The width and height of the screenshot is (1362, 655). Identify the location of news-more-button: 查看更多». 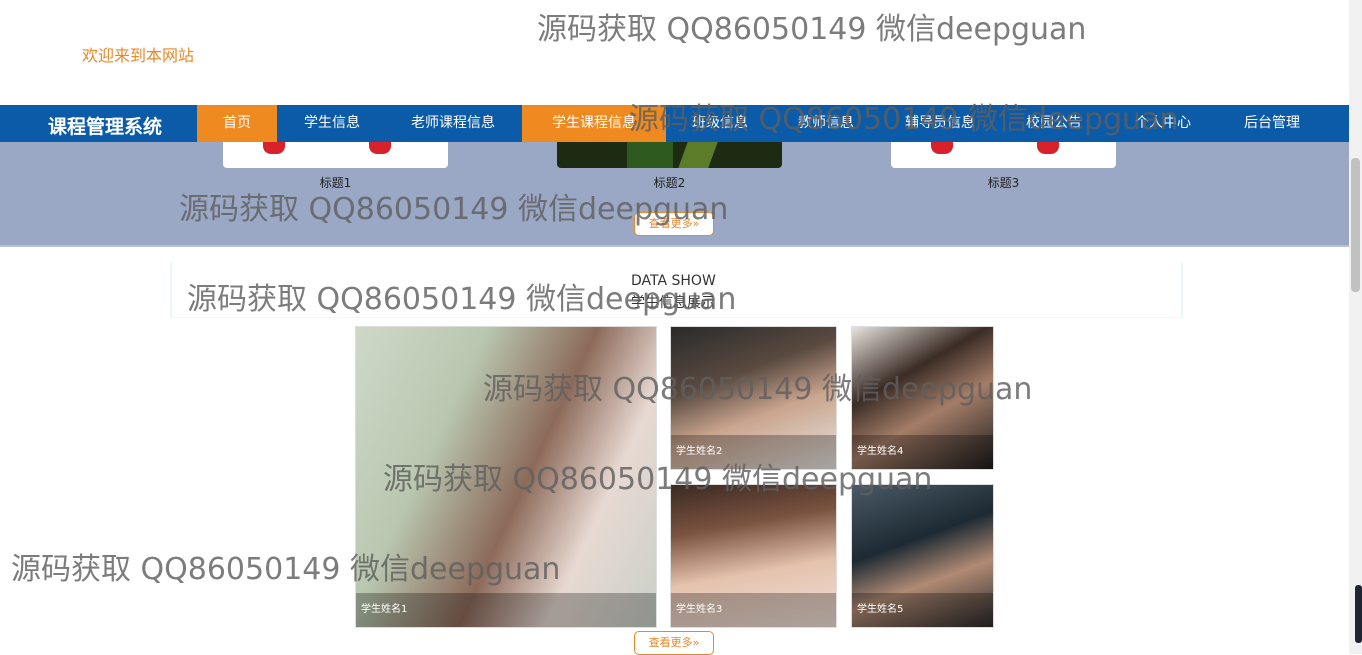
(674, 224).